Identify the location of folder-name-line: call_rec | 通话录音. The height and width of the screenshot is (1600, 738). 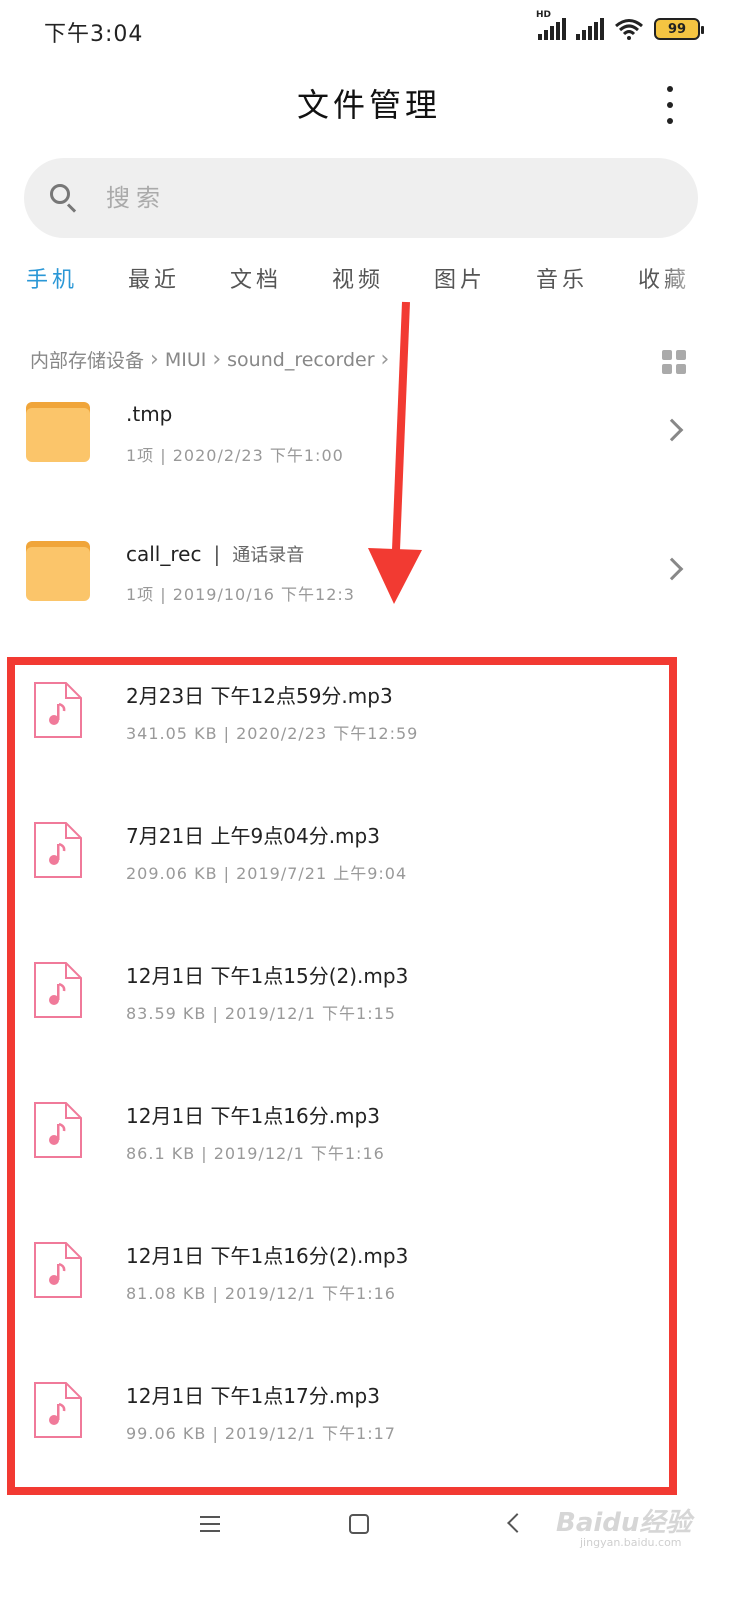
(215, 554).